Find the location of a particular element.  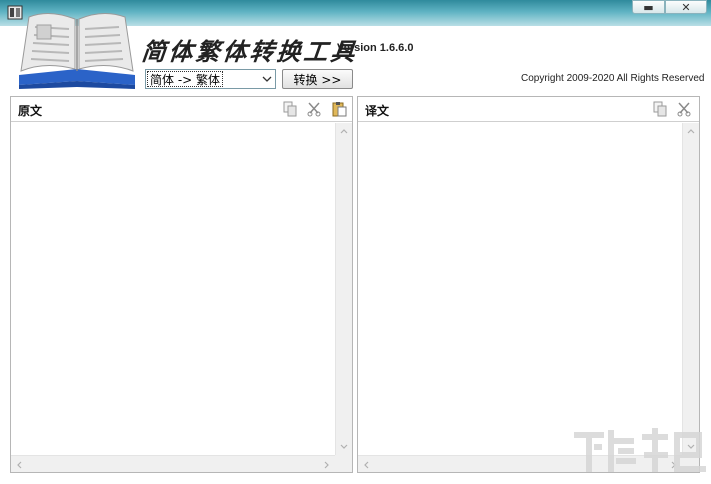

conversion-mode-select: 简体 -> 繁体 is located at coordinates (210, 79).